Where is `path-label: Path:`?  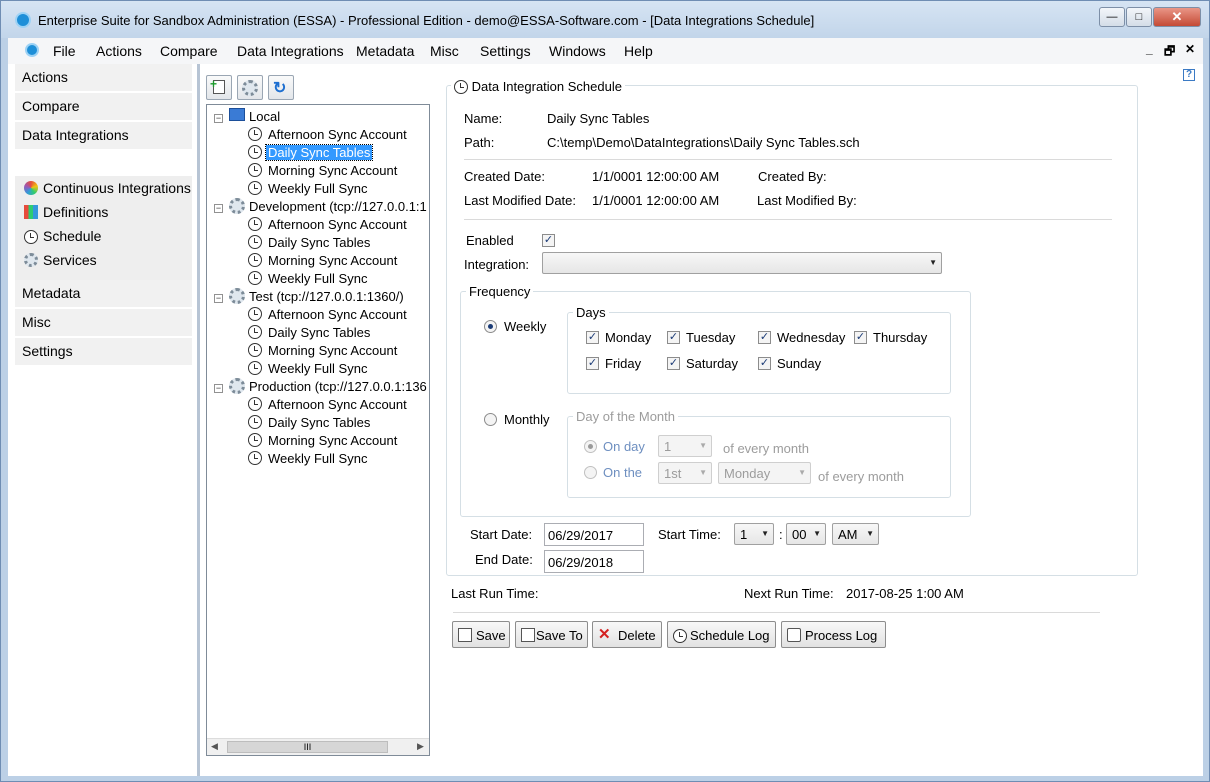
path-label: Path: is located at coordinates (479, 142).